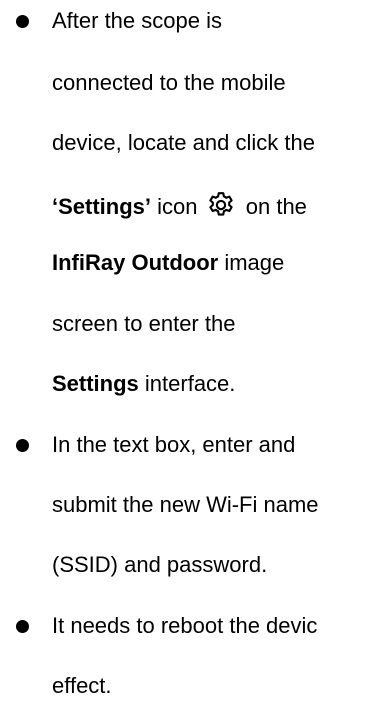 The width and height of the screenshot is (391, 719). I want to click on text-line: It needs to reboot the devic, so click(185, 625).